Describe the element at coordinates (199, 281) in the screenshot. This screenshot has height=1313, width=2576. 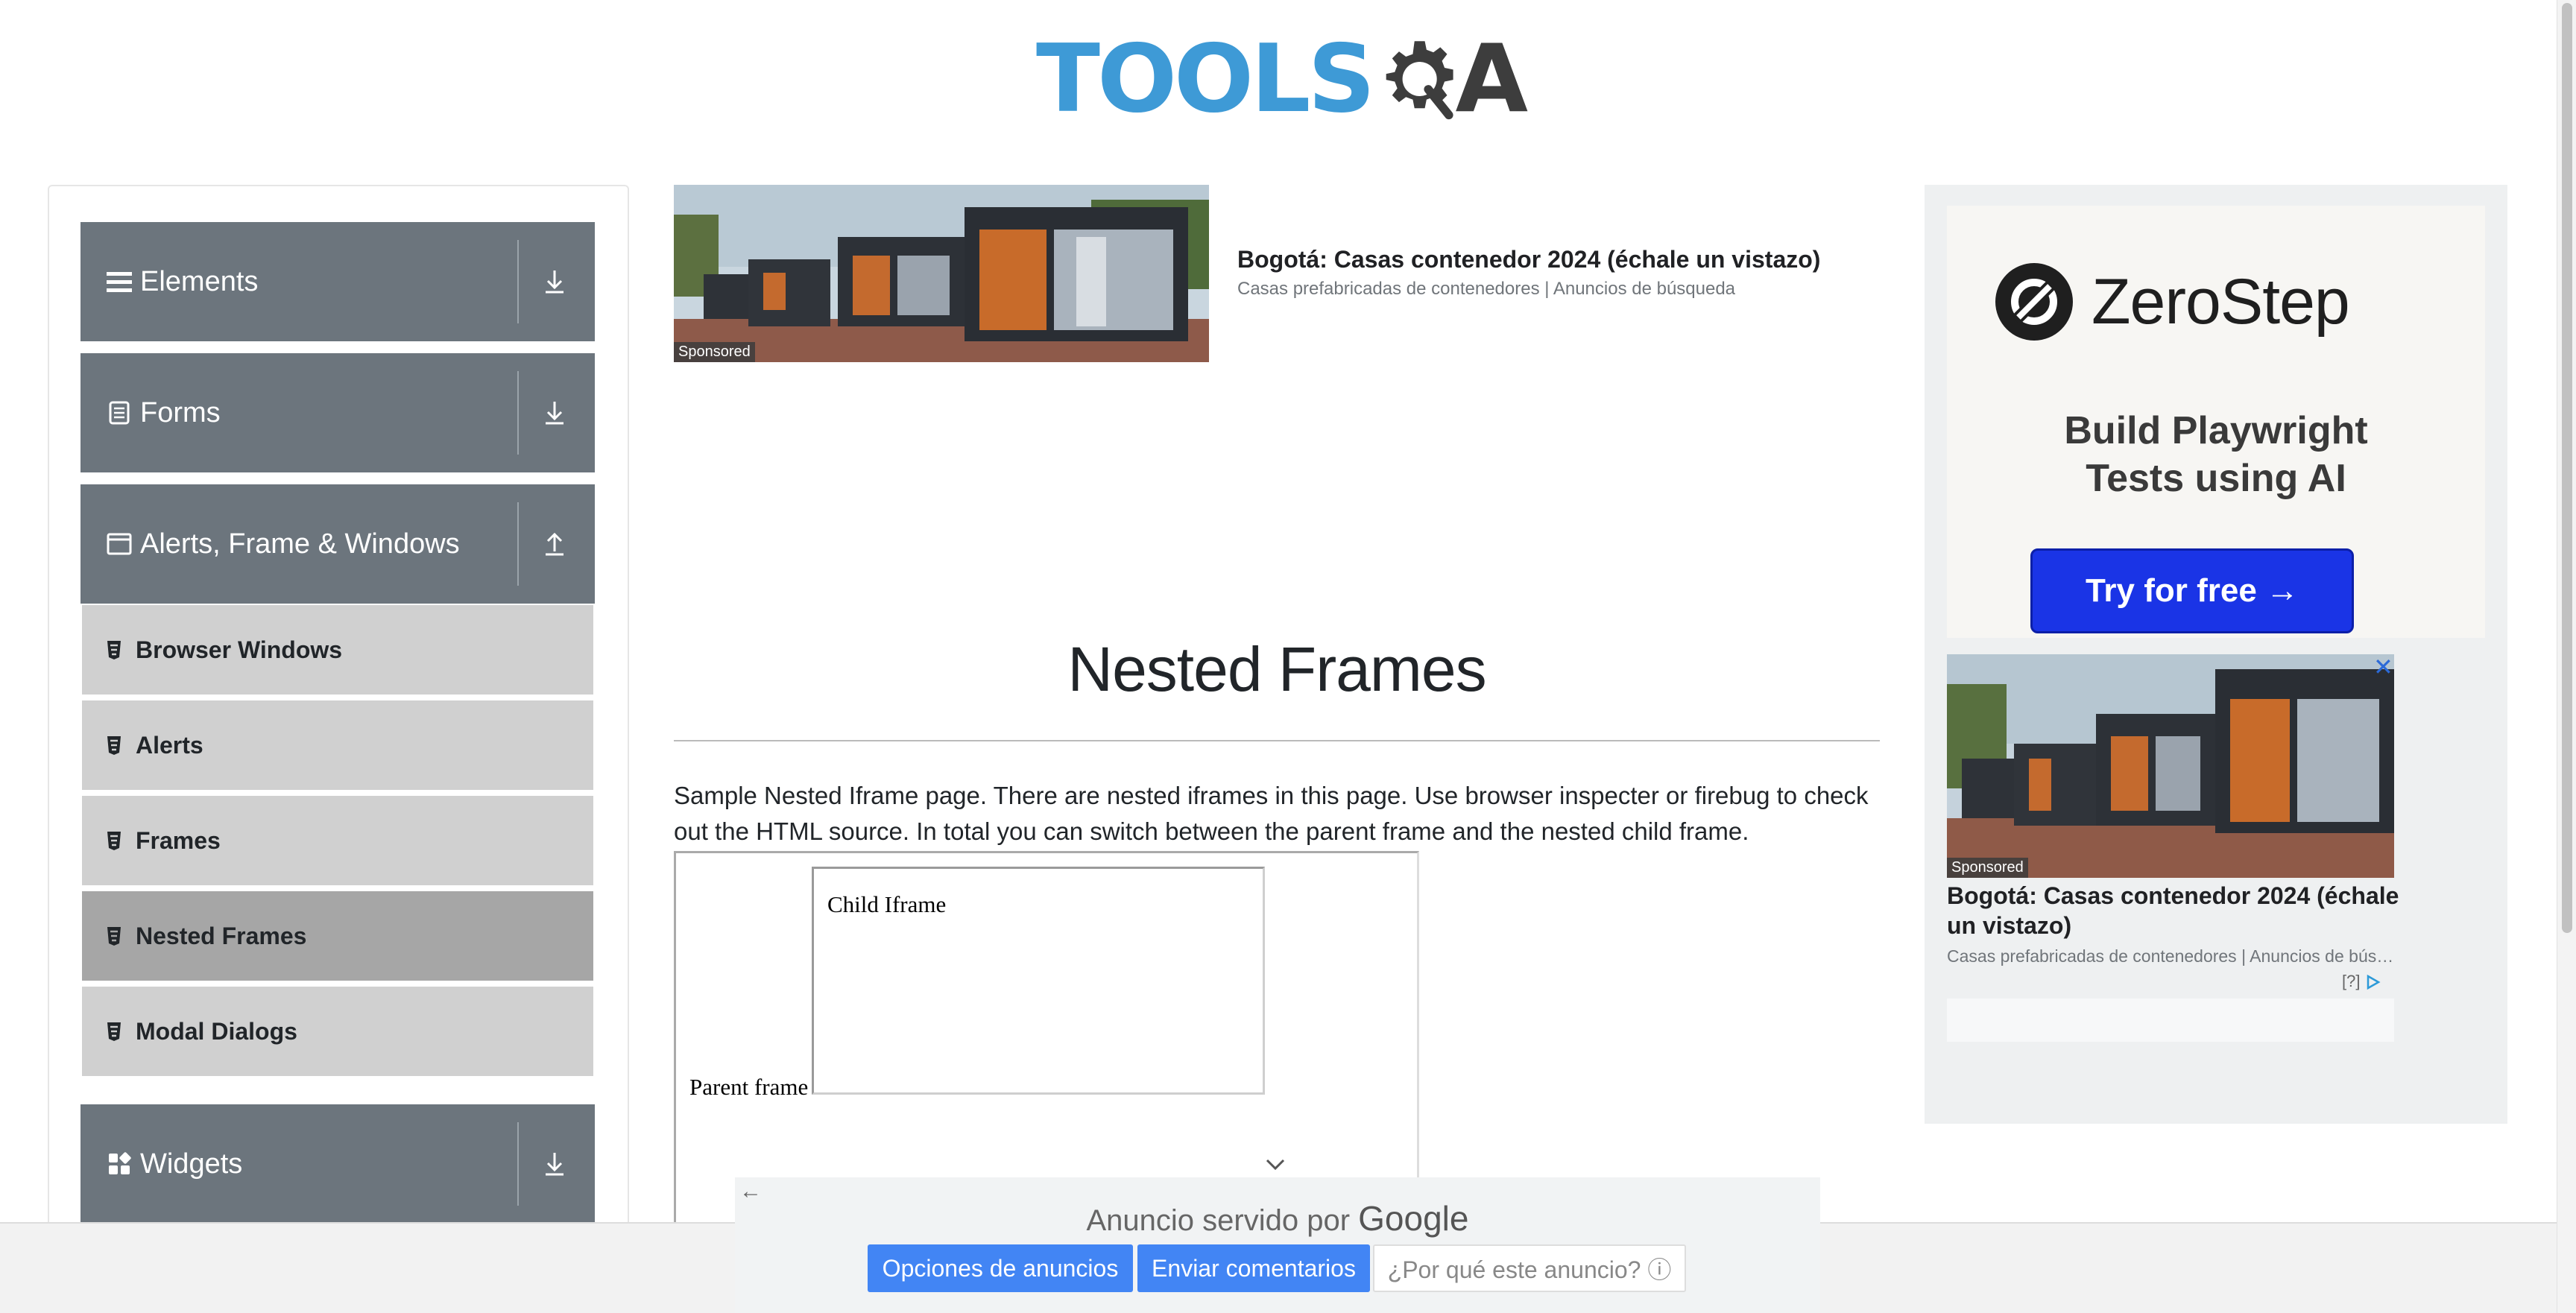
I see `sidebar-group-label: Elements` at that location.